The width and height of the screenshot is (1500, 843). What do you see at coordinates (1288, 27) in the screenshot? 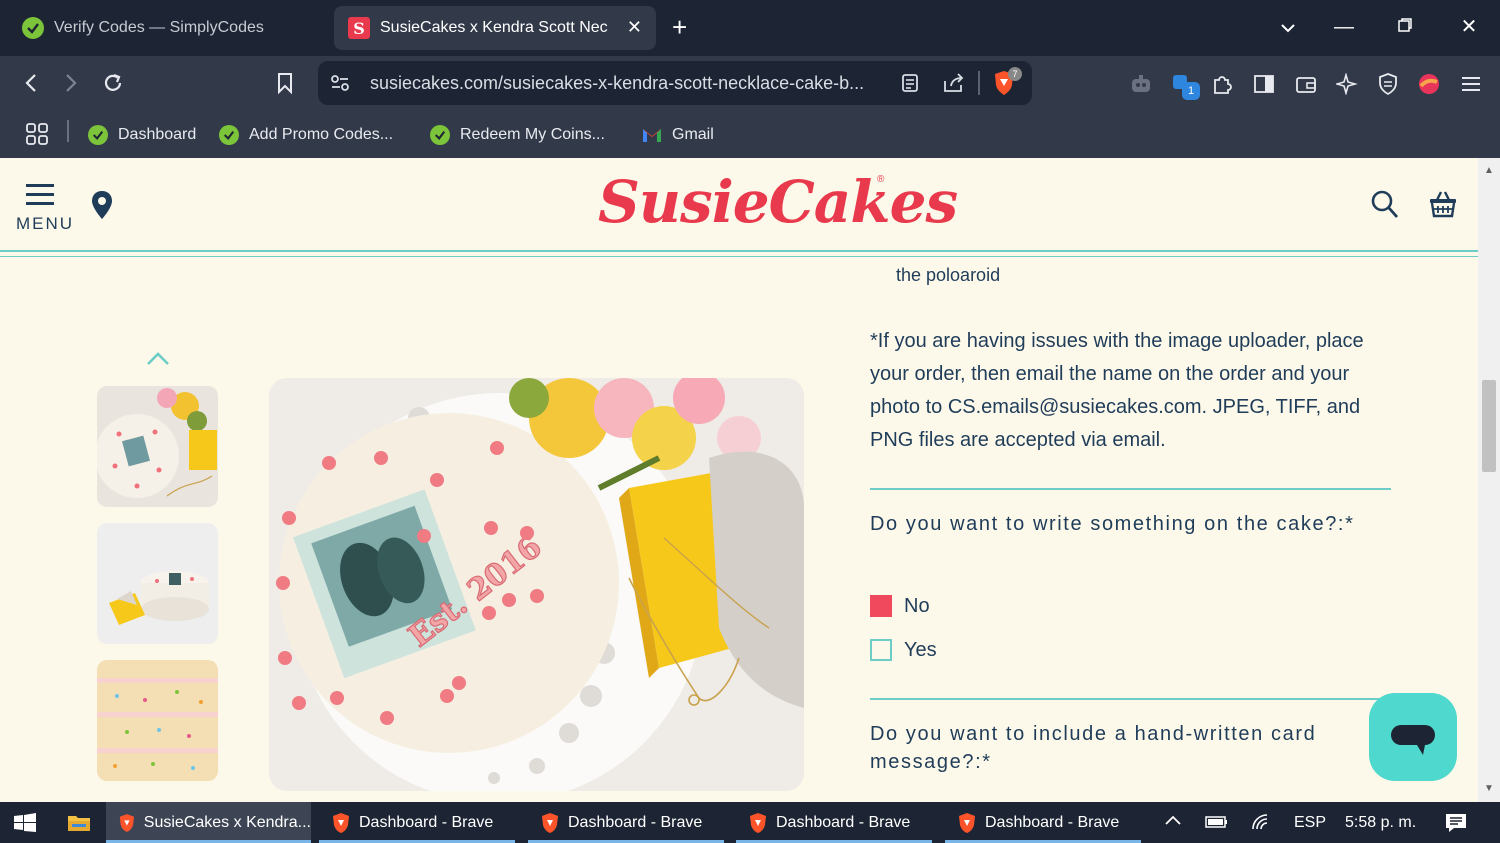
I see `tab-search-chevron-icon` at bounding box center [1288, 27].